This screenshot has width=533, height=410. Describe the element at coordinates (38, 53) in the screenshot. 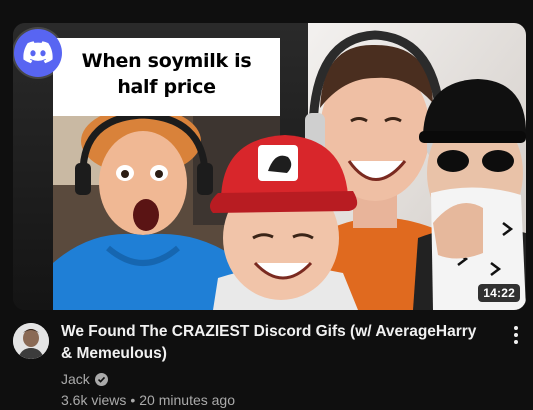

I see `discord-logo-icon` at that location.